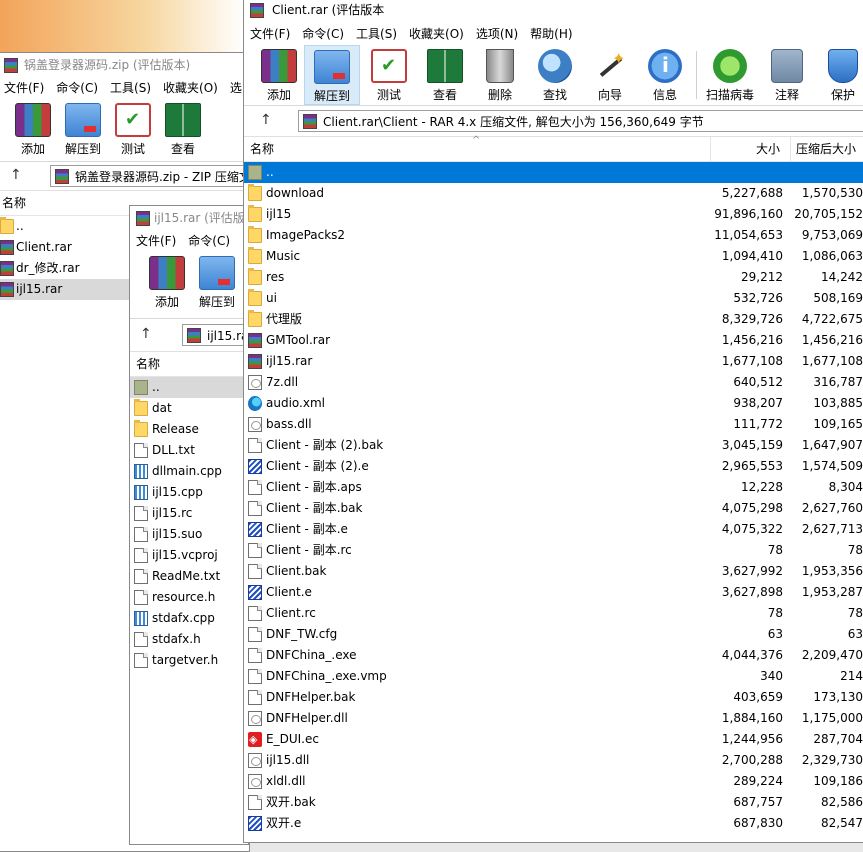 The image size is (863, 852). Describe the element at coordinates (553, 571) in the screenshot. I see `table-row: Client.bak 3,627,992 1,953,356` at that location.